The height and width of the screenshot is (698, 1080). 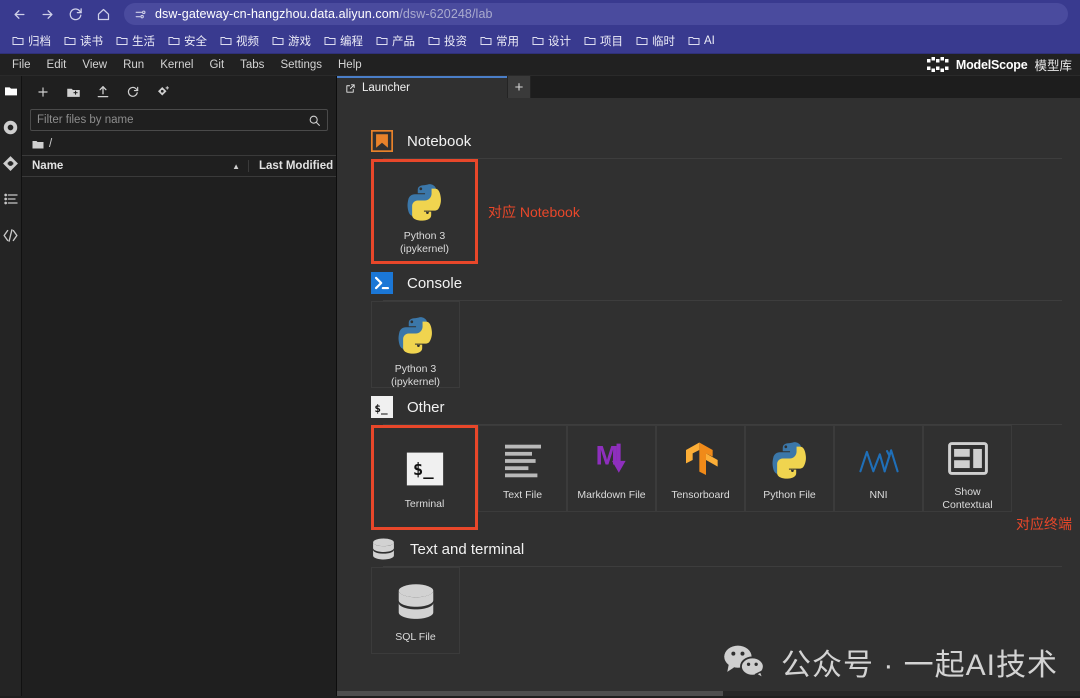 I want to click on launcher-card-markdown-file: M Markdown File, so click(x=611, y=468).